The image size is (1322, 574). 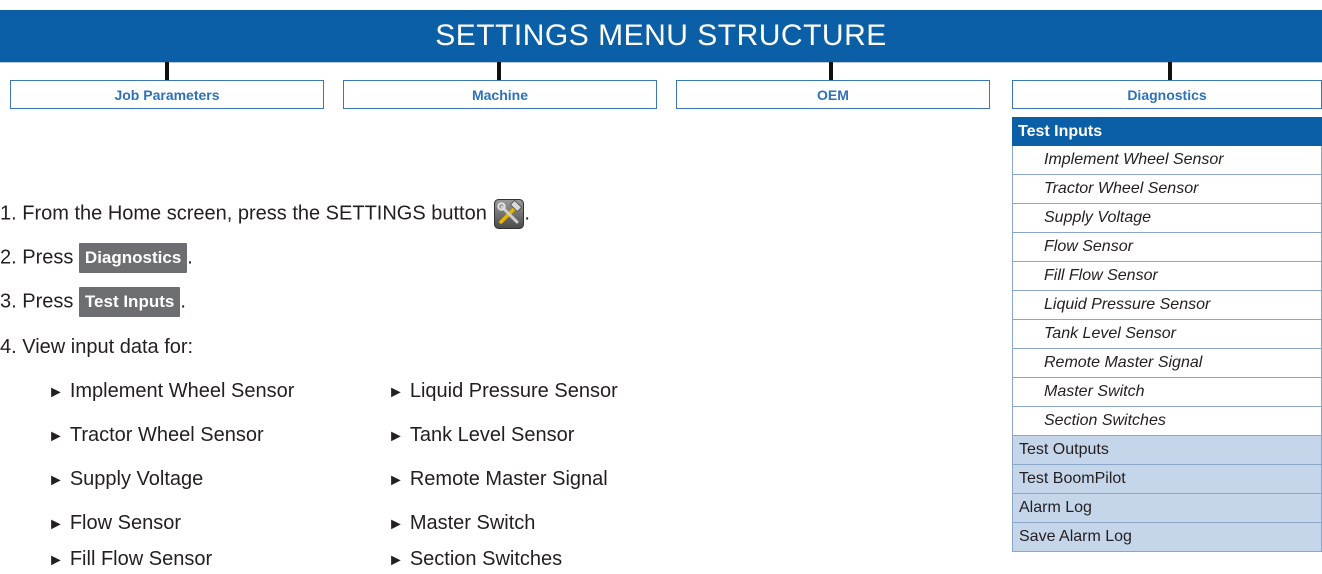 What do you see at coordinates (114, 523) in the screenshot?
I see `list-item: ► Flow Sensor` at bounding box center [114, 523].